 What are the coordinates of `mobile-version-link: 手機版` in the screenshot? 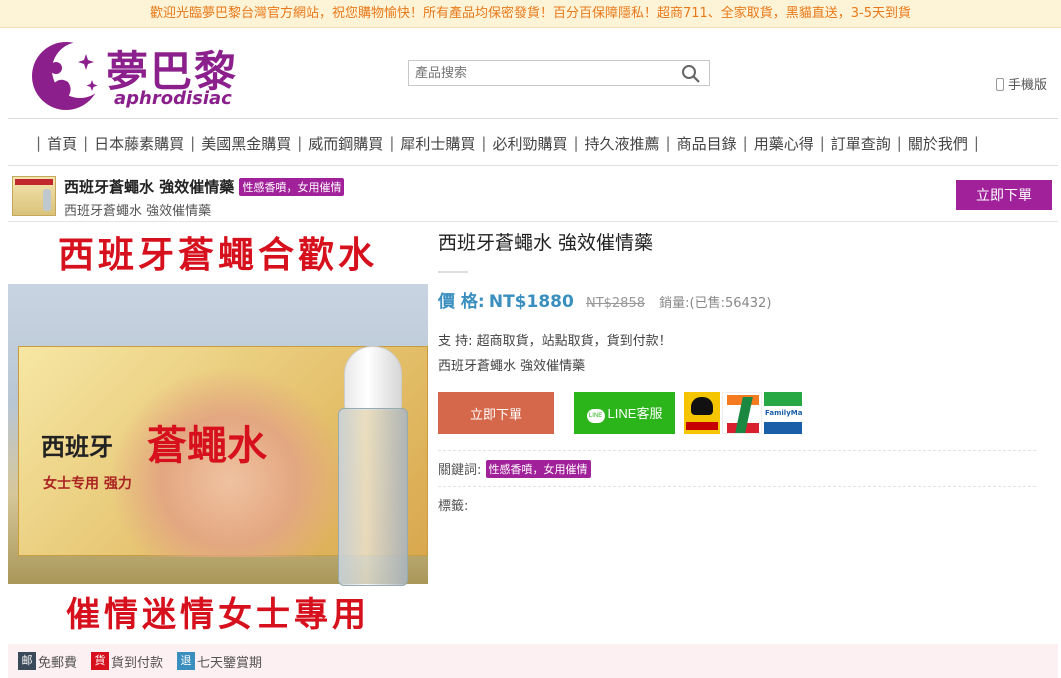 It's located at (1021, 83).